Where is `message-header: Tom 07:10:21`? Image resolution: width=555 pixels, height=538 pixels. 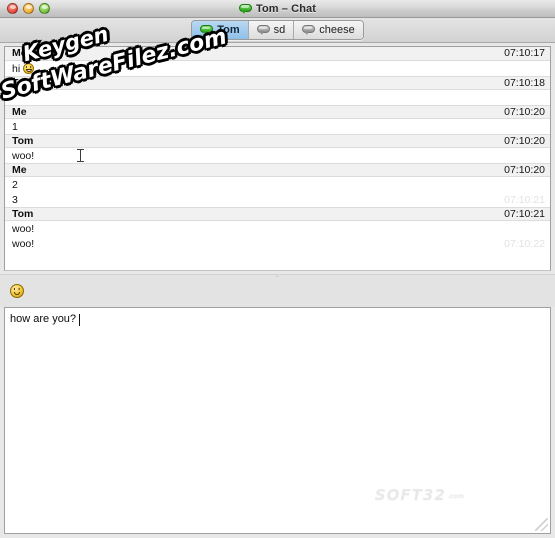
message-header: Tom 07:10:21 is located at coordinates (277, 214).